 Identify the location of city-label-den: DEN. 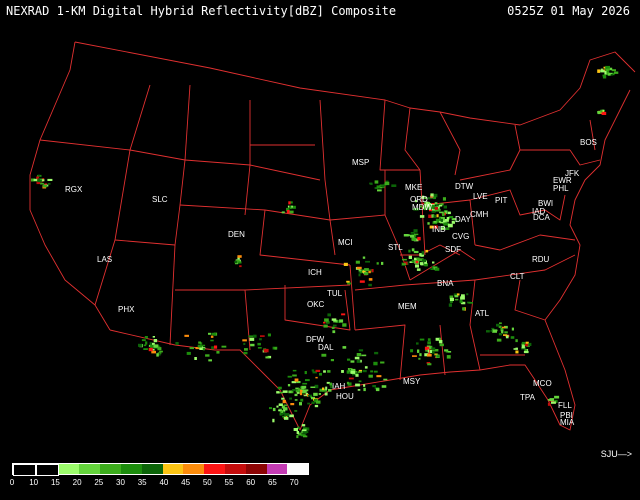
(236, 234).